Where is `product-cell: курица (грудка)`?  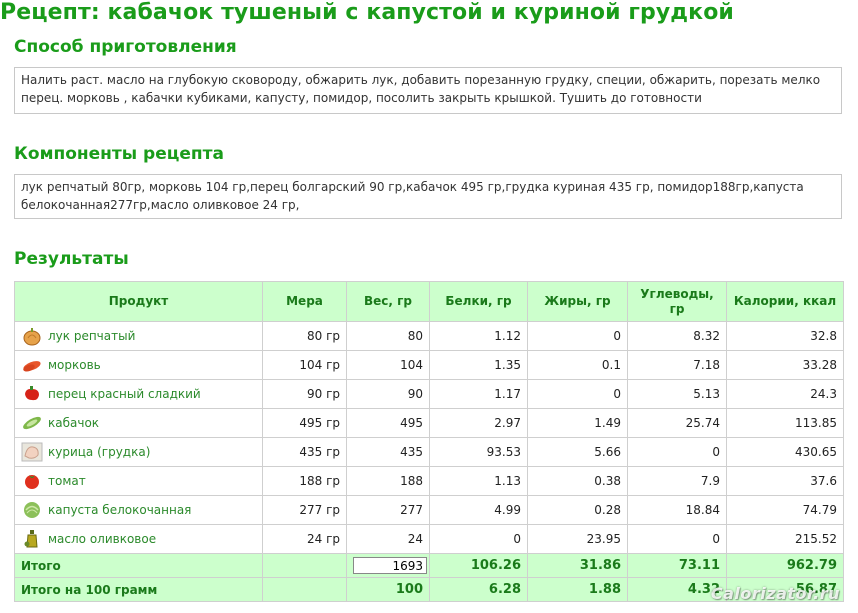
product-cell: курица (грудка) is located at coordinates (138, 452).